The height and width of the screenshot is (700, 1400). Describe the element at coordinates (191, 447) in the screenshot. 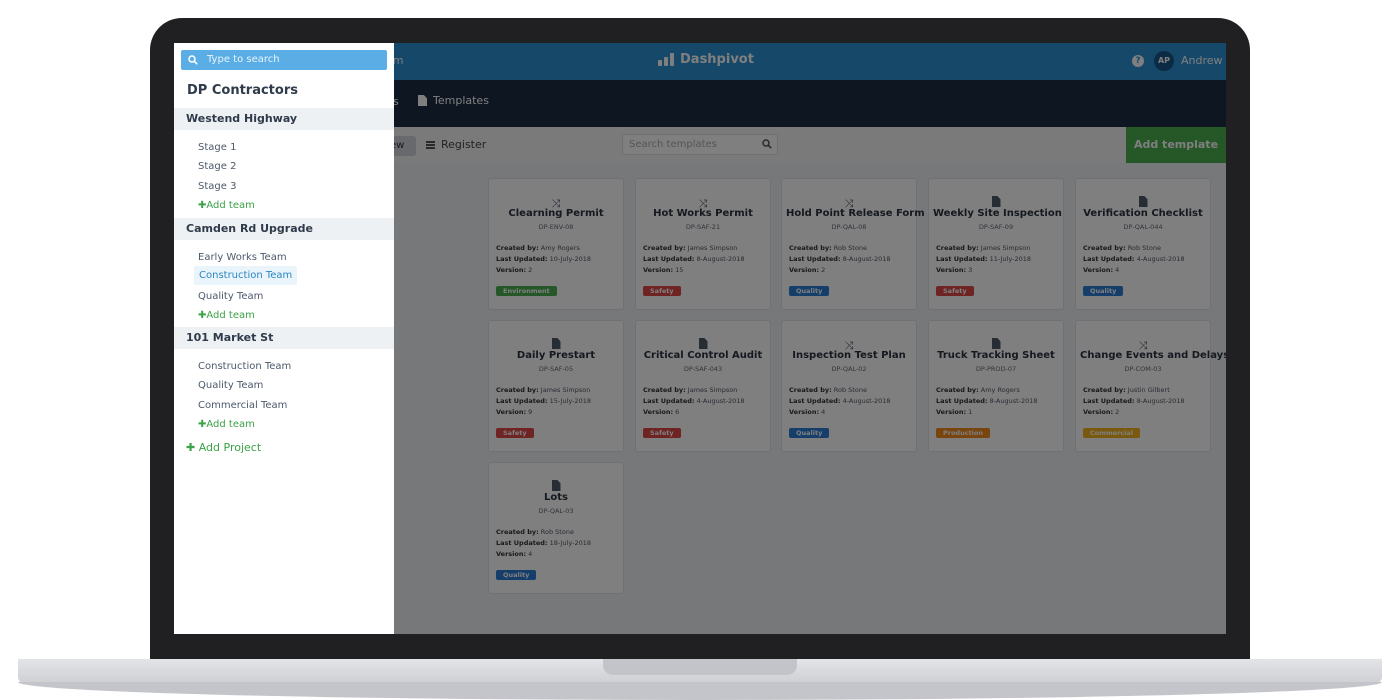

I see `plus-icon: ✚` at that location.